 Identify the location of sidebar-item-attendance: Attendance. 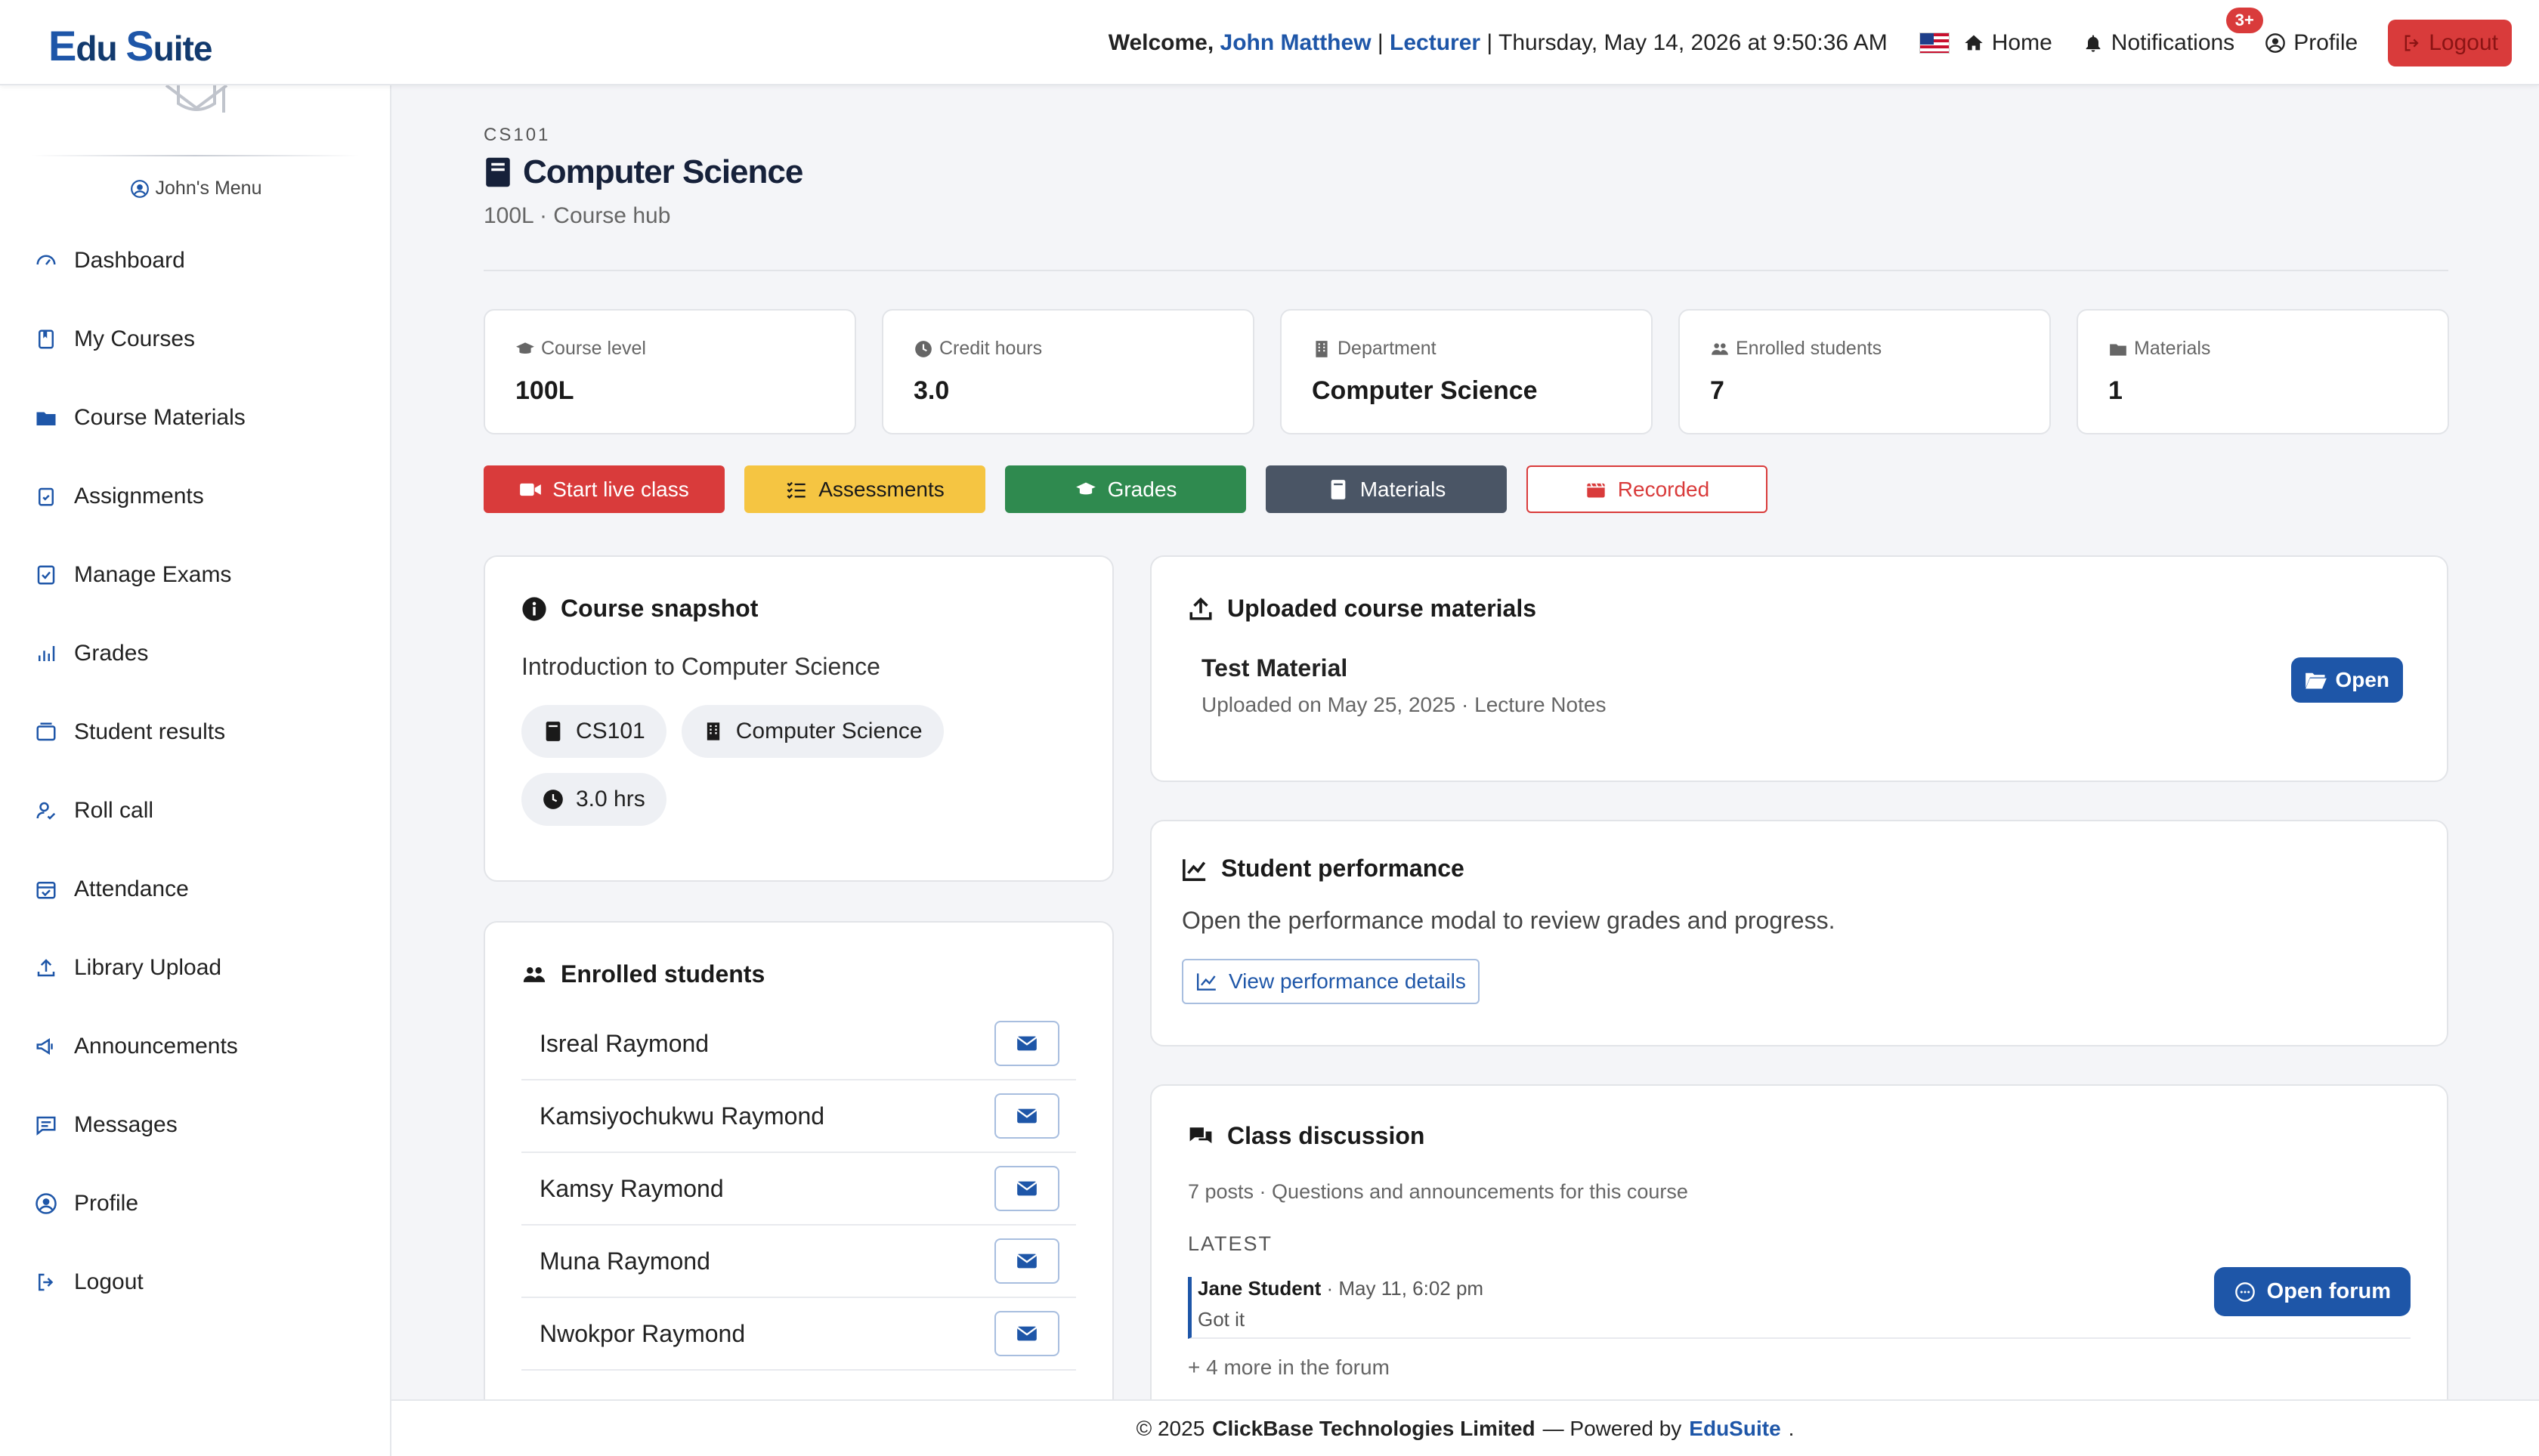
(140, 889).